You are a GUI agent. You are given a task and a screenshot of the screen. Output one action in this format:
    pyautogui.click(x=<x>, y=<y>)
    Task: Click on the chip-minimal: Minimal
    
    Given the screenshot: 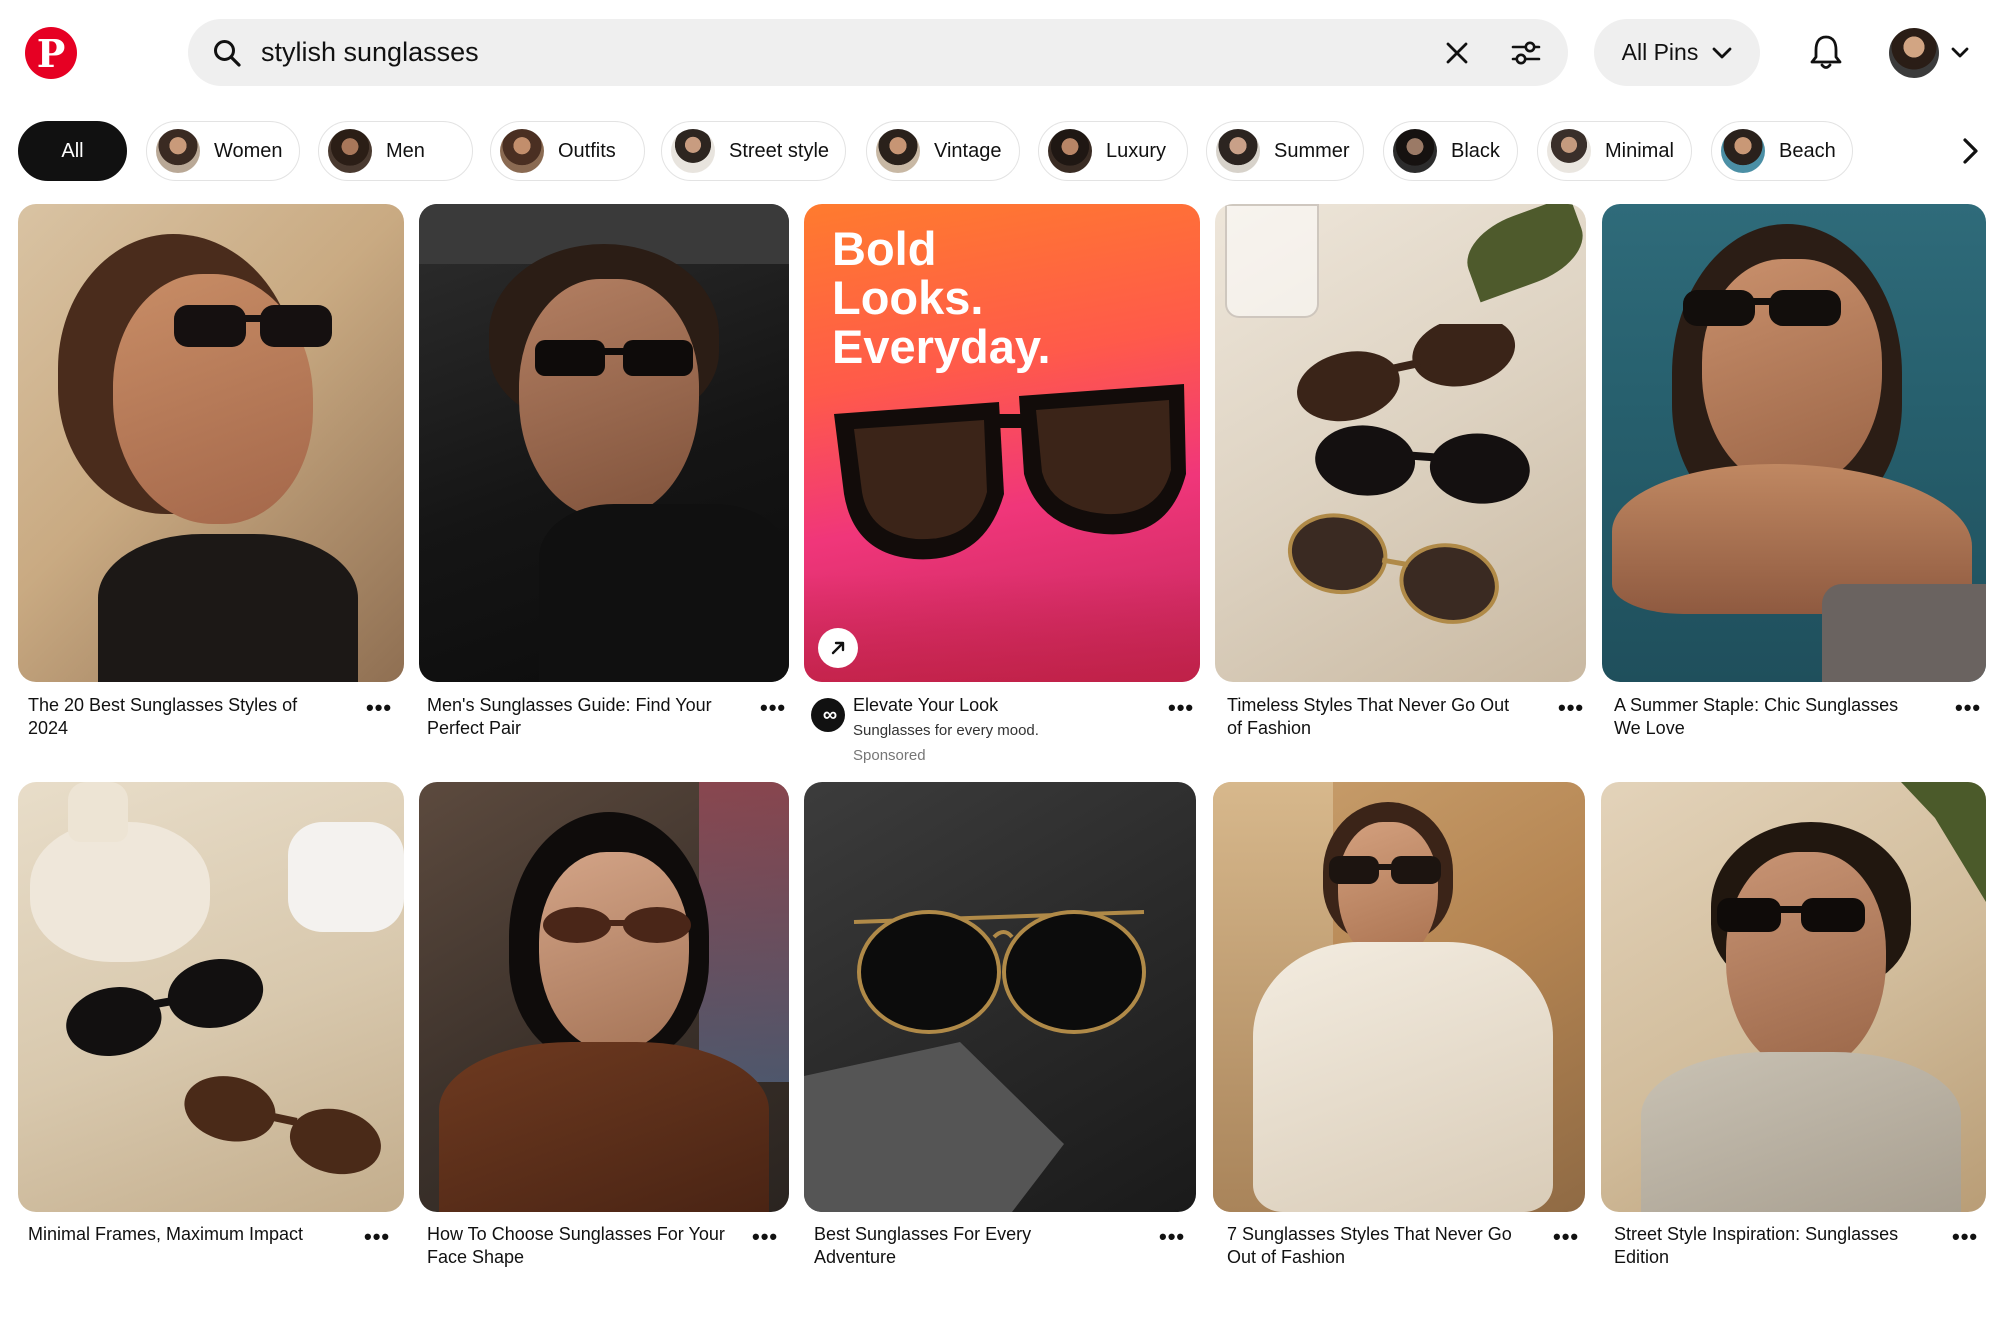 What is the action you would take?
    pyautogui.click(x=1614, y=151)
    